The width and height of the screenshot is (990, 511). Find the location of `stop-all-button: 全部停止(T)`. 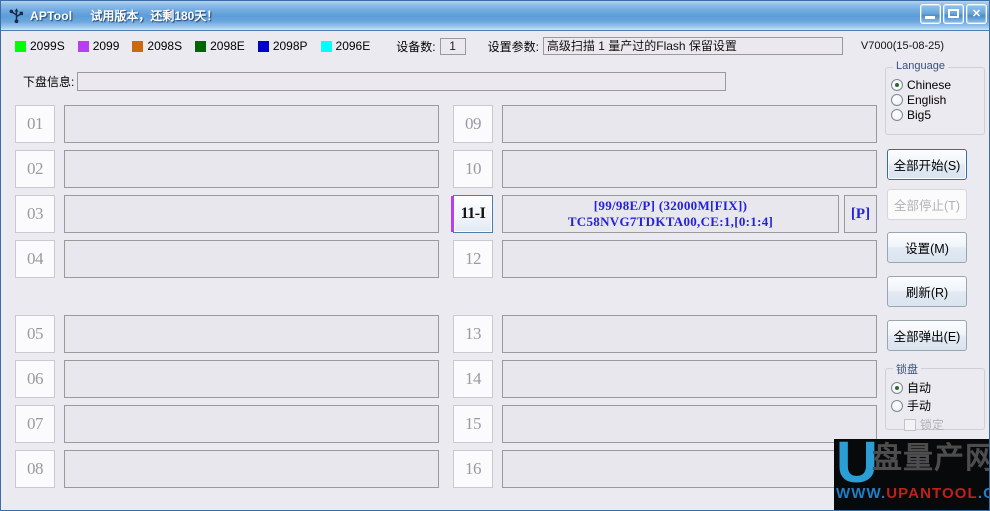

stop-all-button: 全部停止(T) is located at coordinates (927, 204).